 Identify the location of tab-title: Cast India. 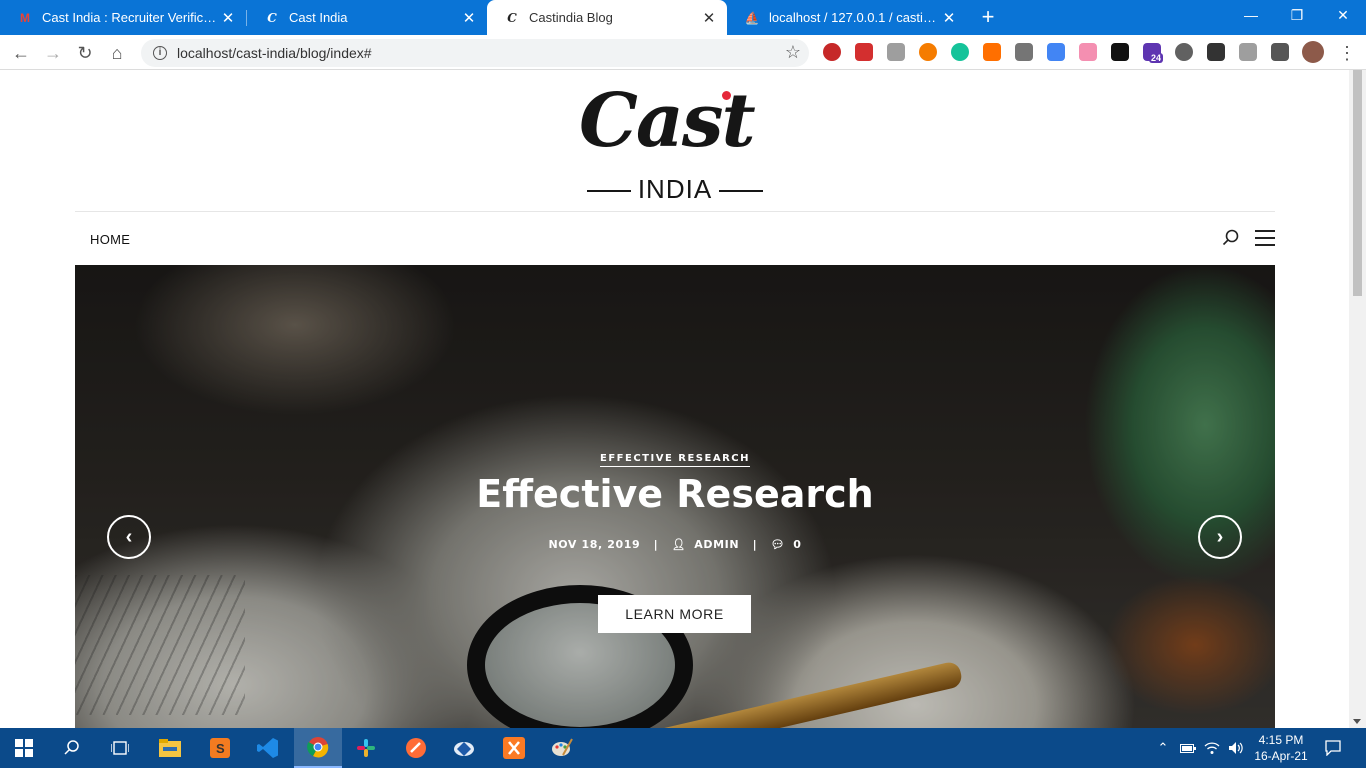
(318, 17).